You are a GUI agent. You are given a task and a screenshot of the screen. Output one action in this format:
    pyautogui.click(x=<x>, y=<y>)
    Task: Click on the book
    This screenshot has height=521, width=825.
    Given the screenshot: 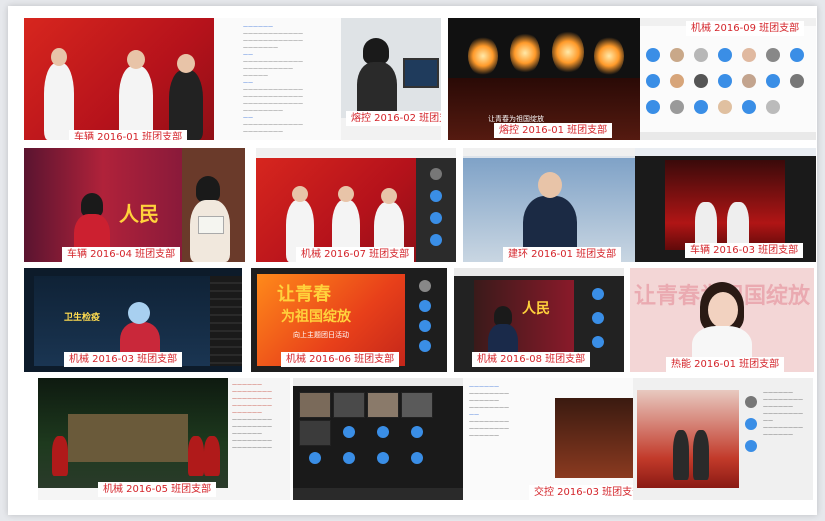 What is the action you would take?
    pyautogui.click(x=211, y=225)
    